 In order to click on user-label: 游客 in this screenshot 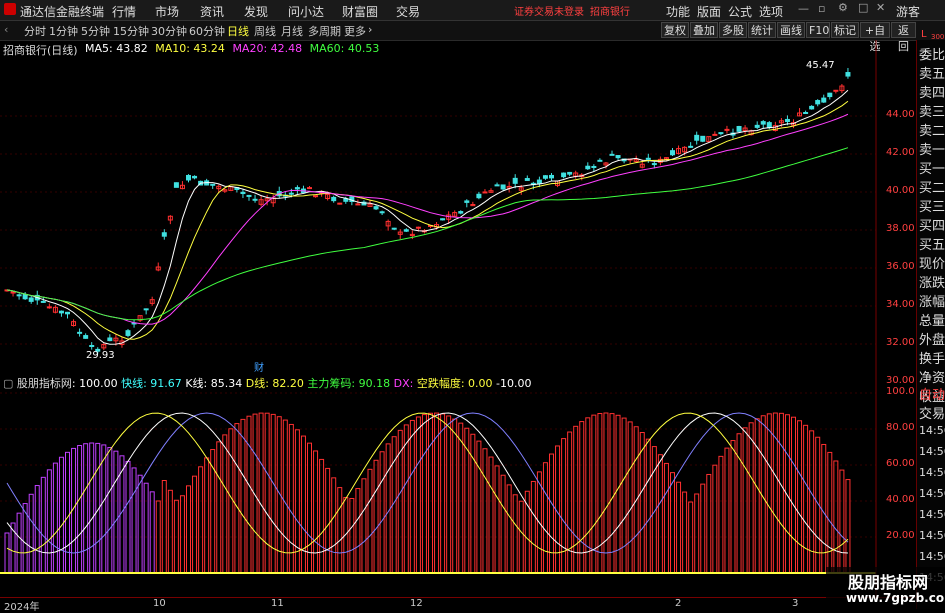, I will do `click(908, 11)`.